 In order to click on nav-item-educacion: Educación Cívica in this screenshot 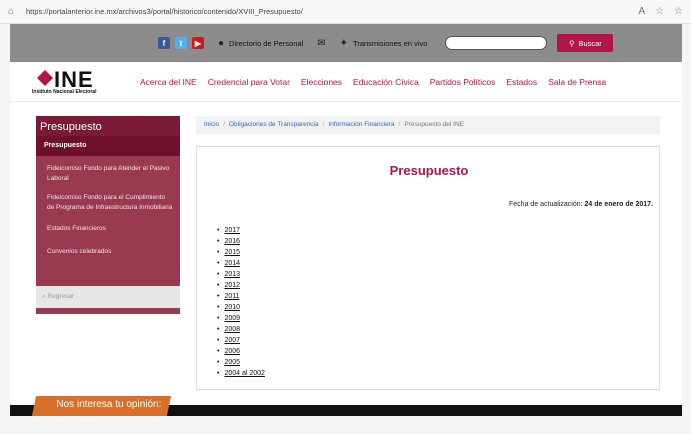, I will do `click(386, 82)`.